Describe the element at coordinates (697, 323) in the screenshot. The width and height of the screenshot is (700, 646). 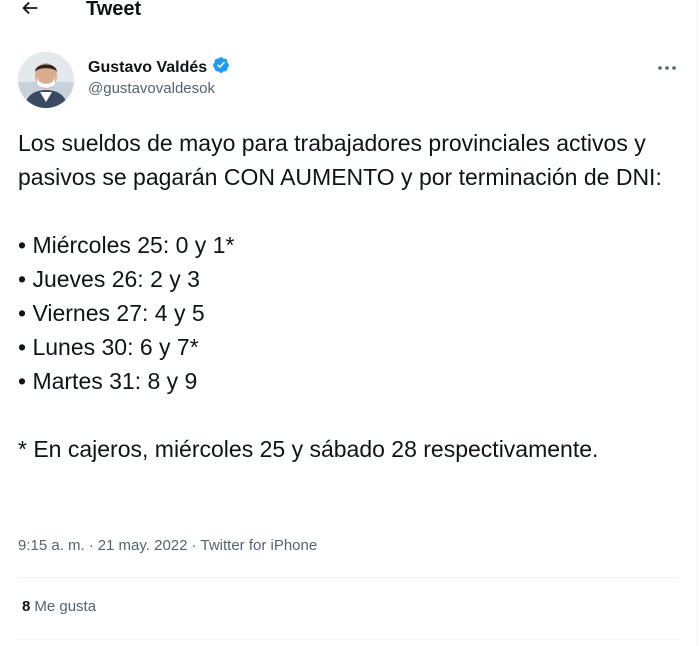
I see `column-border` at that location.